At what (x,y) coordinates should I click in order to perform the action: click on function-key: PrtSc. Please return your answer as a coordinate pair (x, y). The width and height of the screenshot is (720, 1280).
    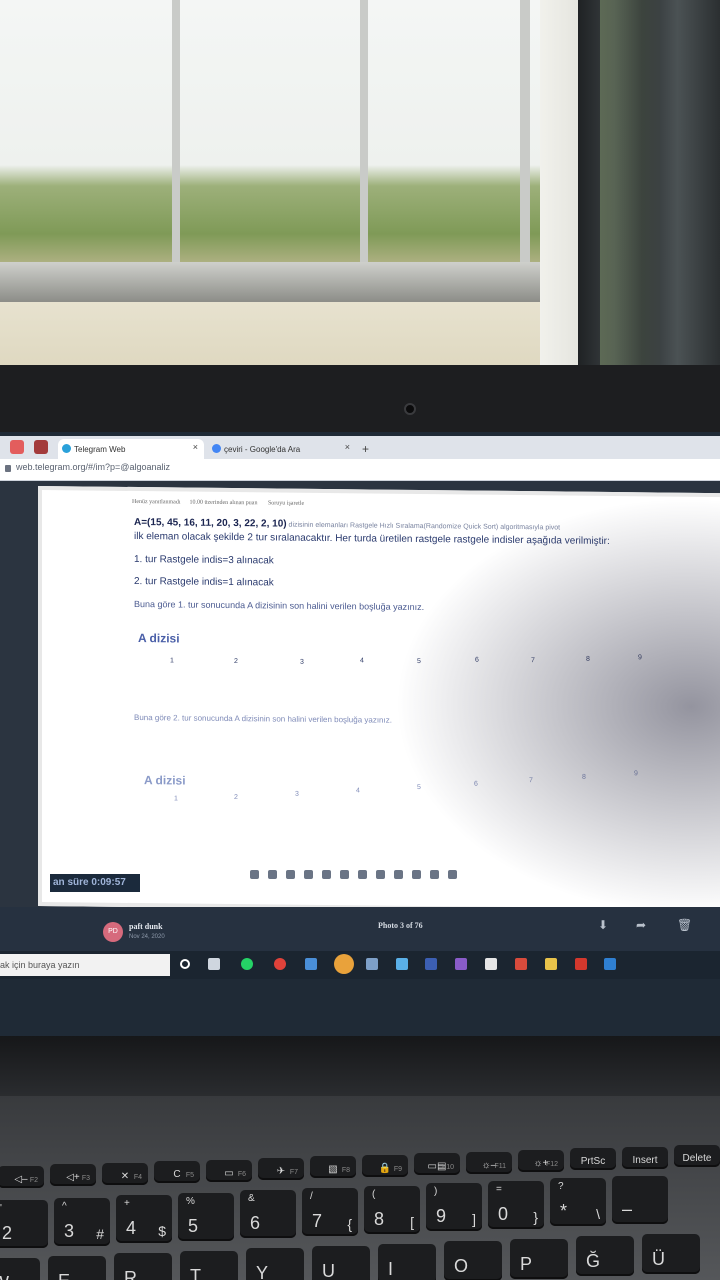
    Looking at the image, I should click on (593, 1159).